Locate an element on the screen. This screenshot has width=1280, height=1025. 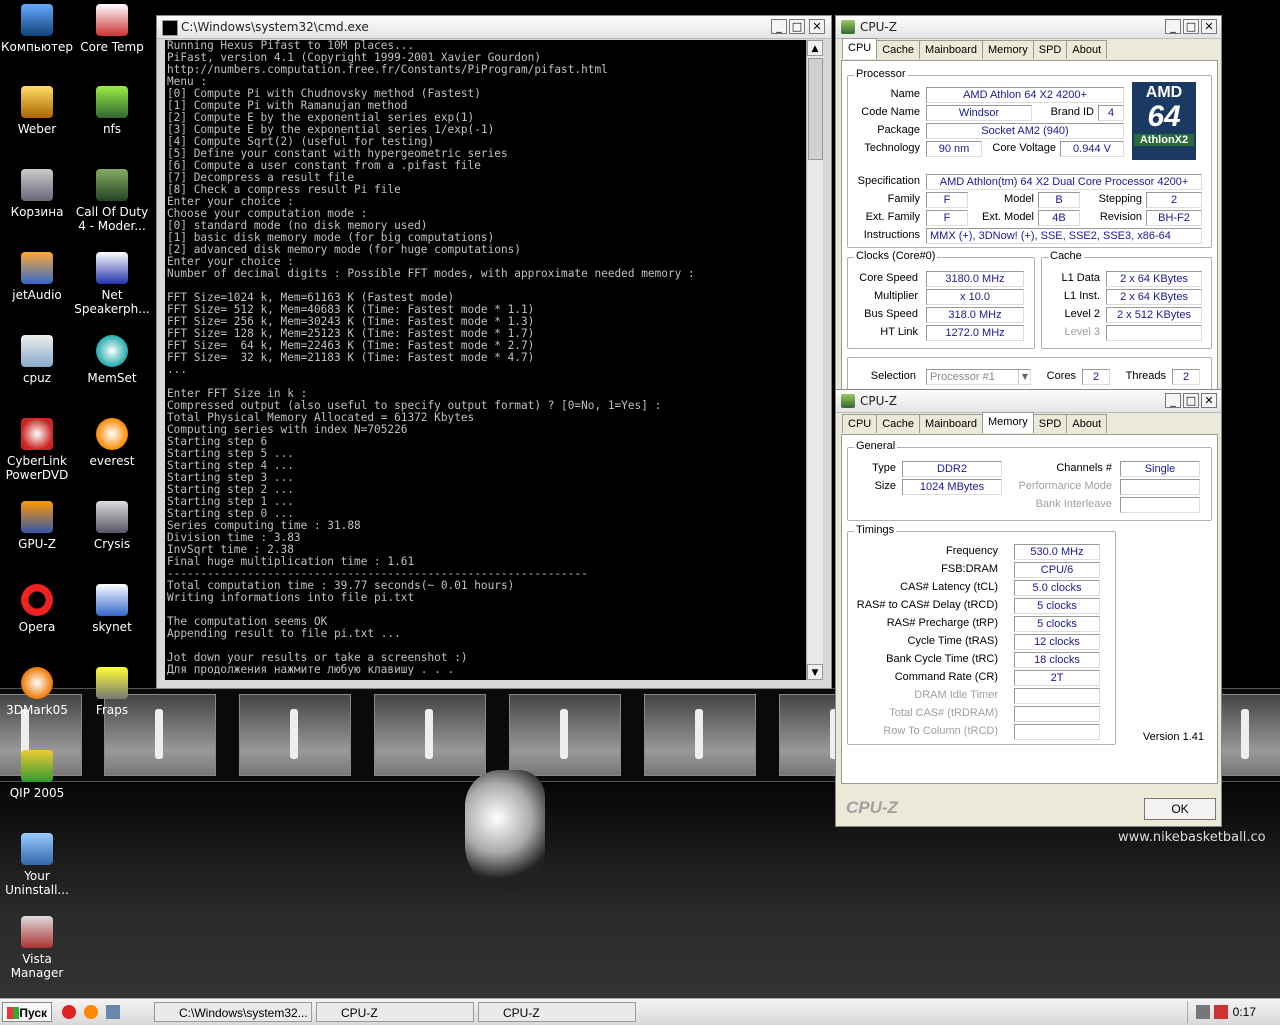
stepping-label: Stepping is located at coordinates (1120, 199).